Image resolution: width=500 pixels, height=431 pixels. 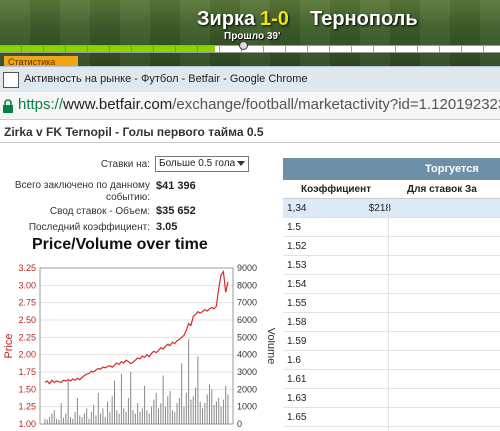 What do you see at coordinates (9, 345) in the screenshot?
I see `y-axis-label: Price` at bounding box center [9, 345].